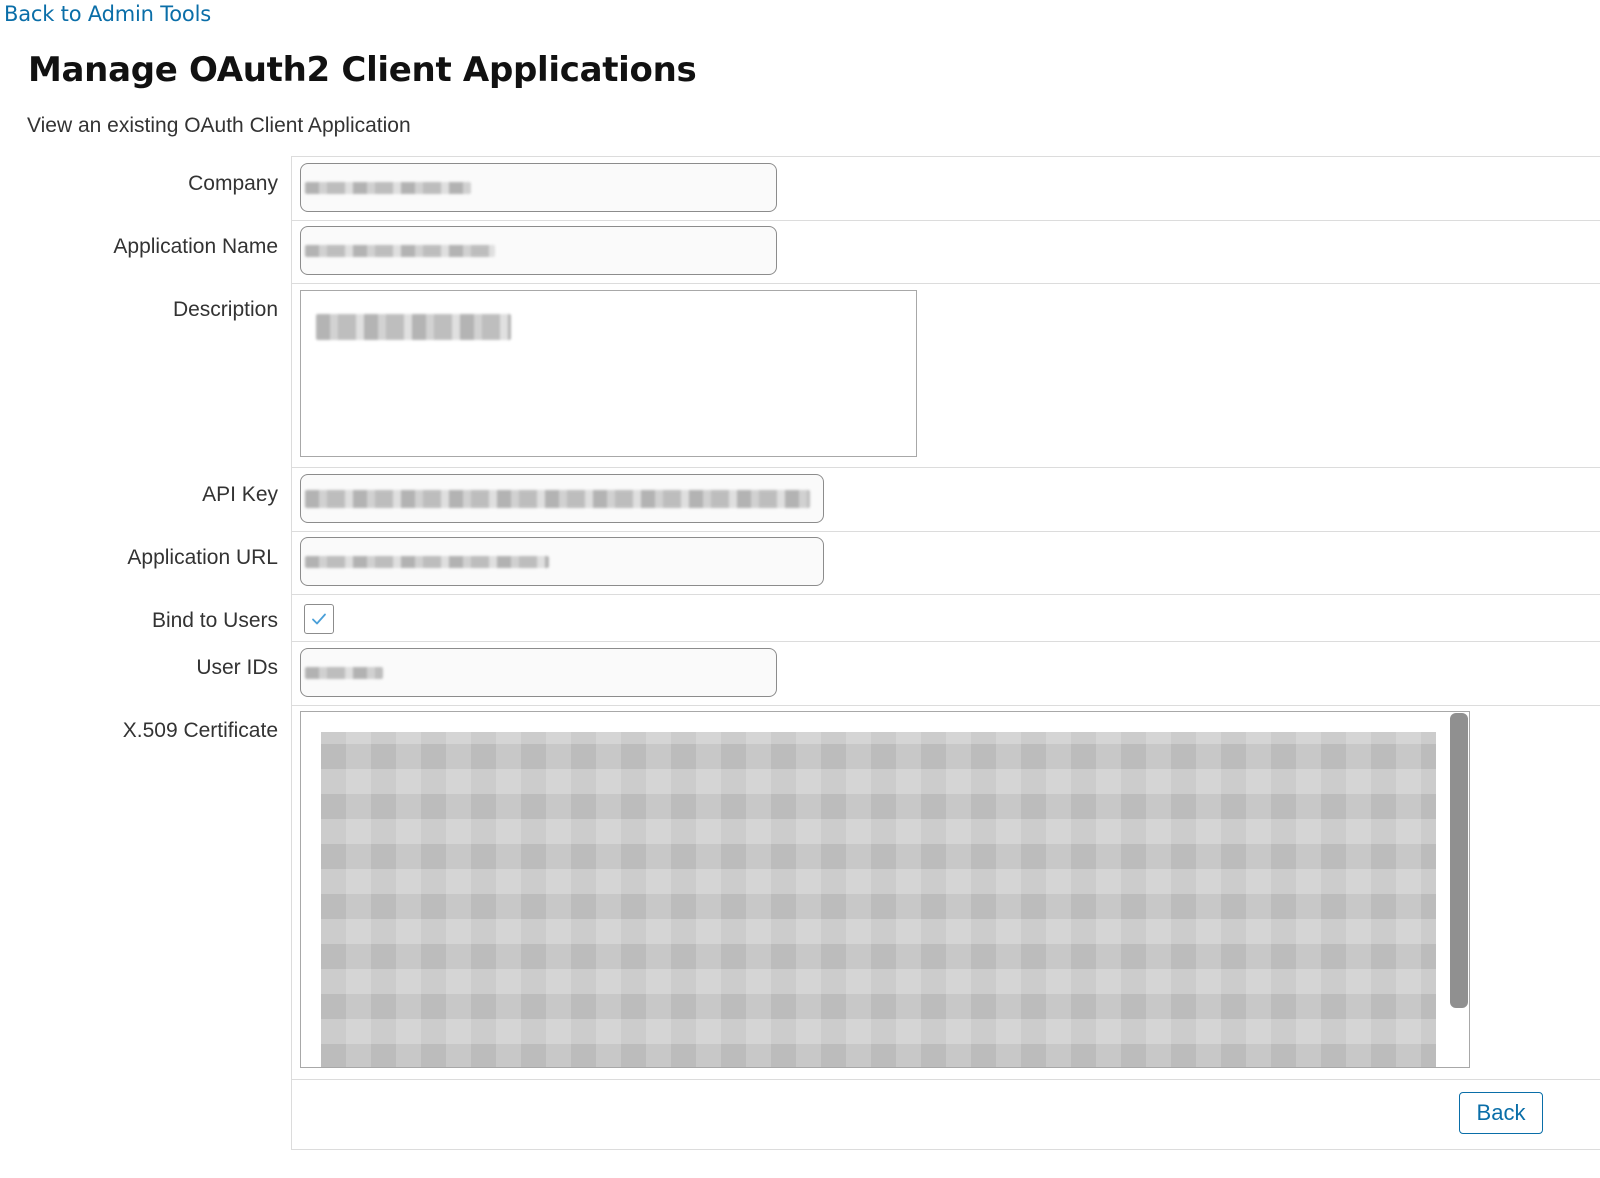 The width and height of the screenshot is (1600, 1178). Describe the element at coordinates (237, 667) in the screenshot. I see `user-ids-label: User IDs` at that location.